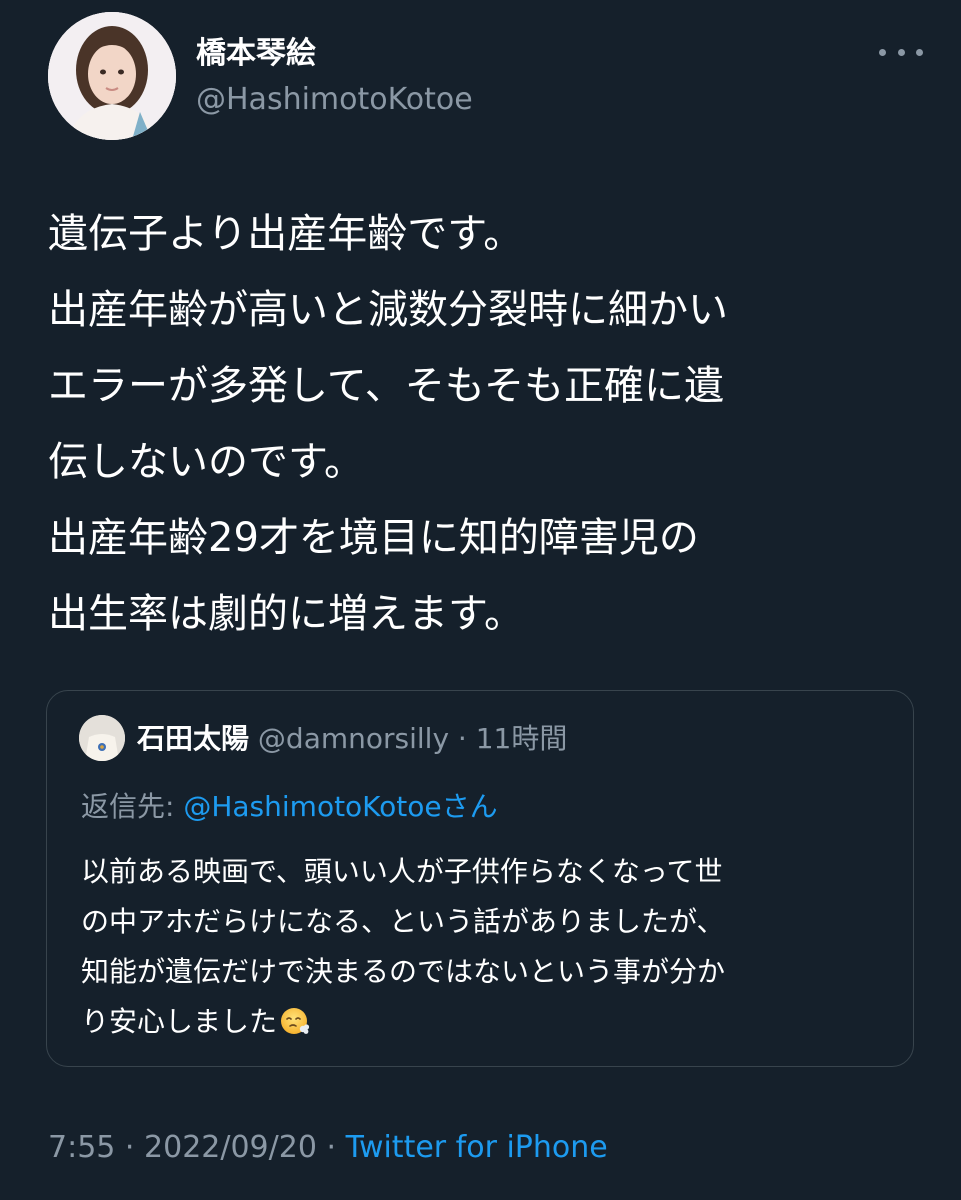  What do you see at coordinates (312, 806) in the screenshot?
I see `reply-handle-link: @HashimotoKotoe` at bounding box center [312, 806].